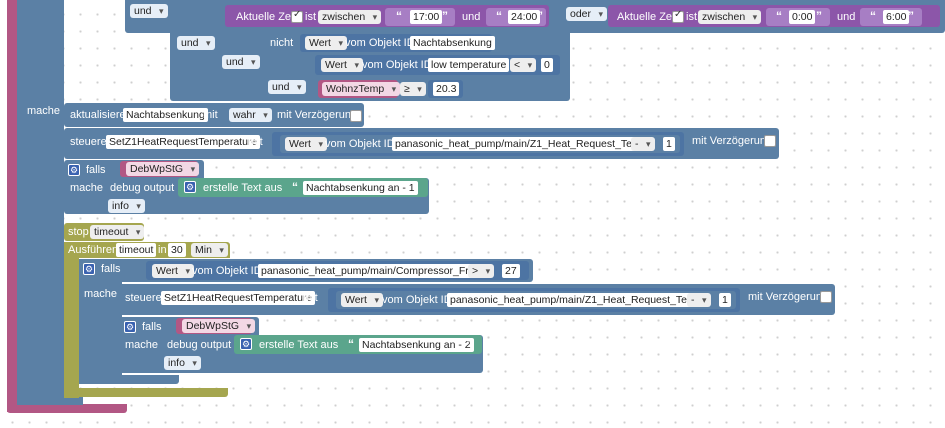  What do you see at coordinates (67, 408) in the screenshot?
I see `outer-event-frame-bottom` at bounding box center [67, 408].